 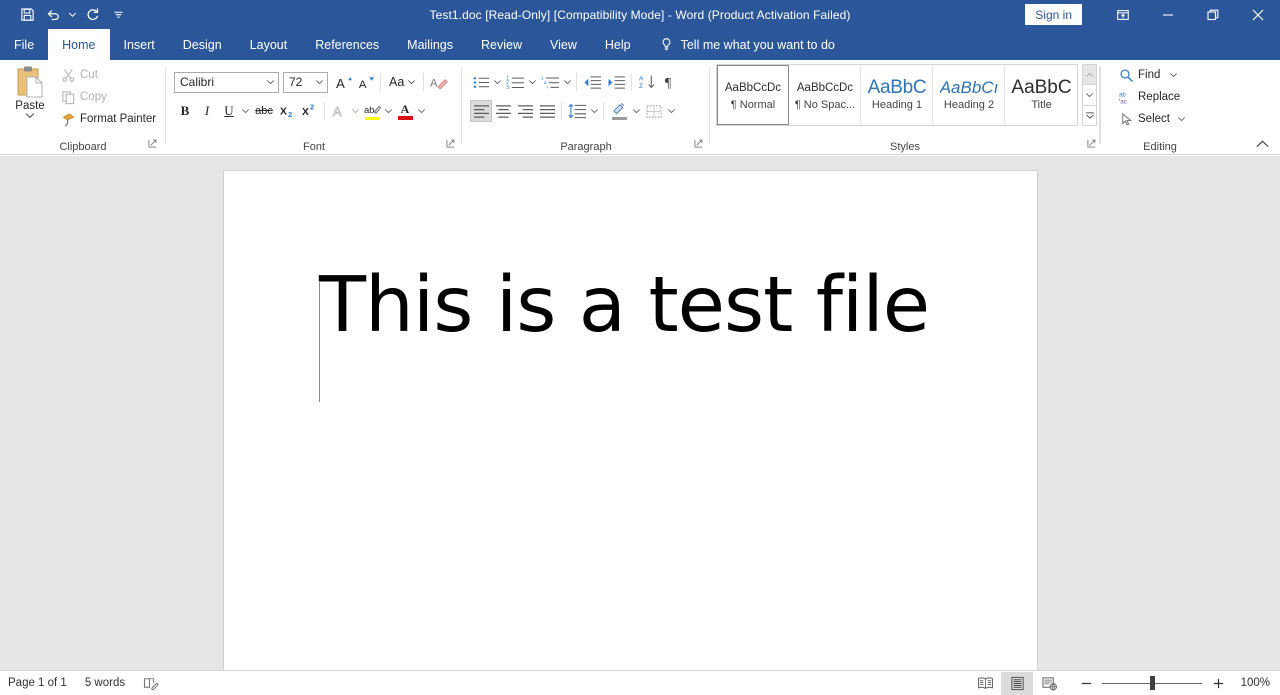 What do you see at coordinates (421, 111) in the screenshot?
I see `font-color-chevron-down-icon` at bounding box center [421, 111].